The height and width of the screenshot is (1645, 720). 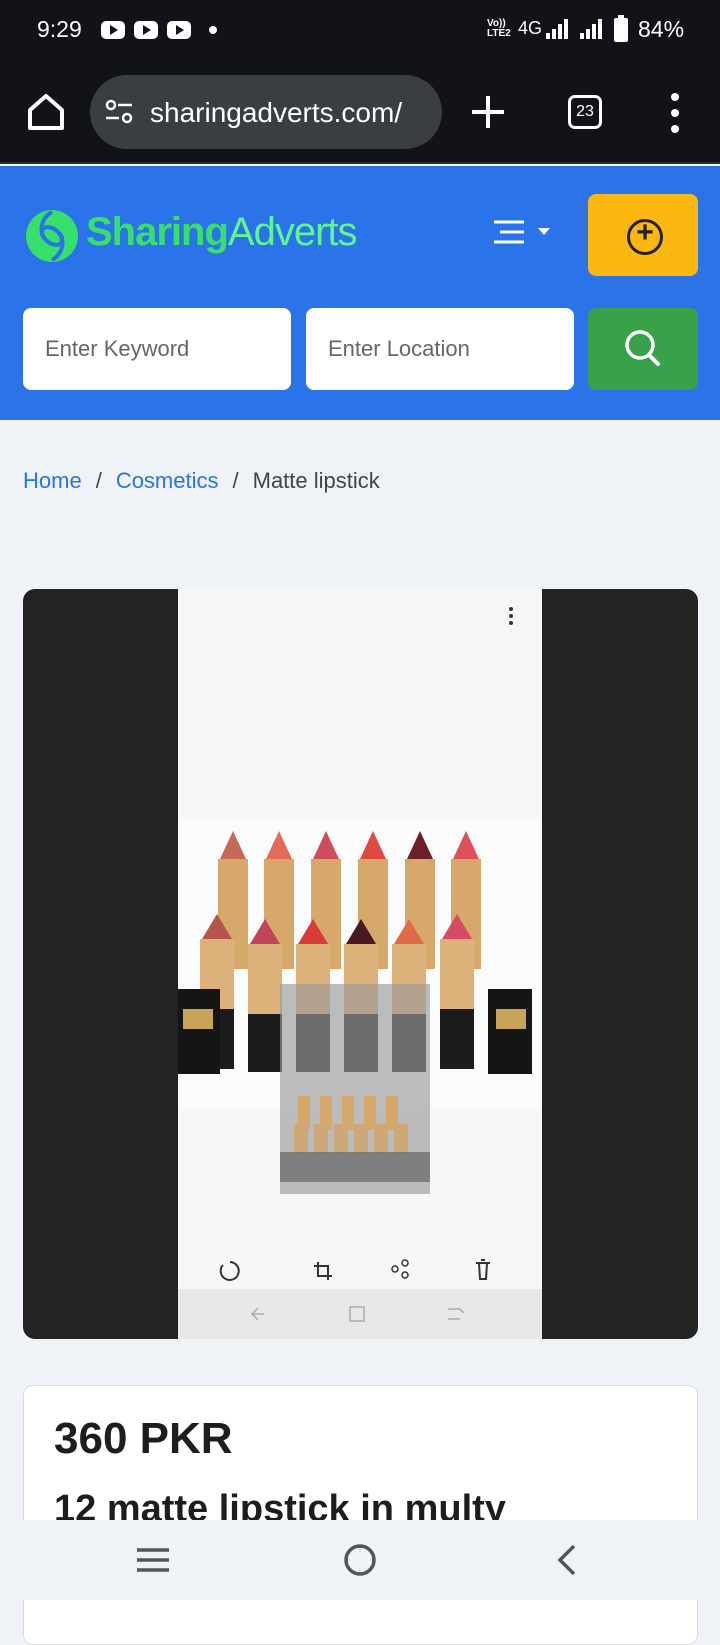 I want to click on home-nav-icon, so click(x=360, y=1560).